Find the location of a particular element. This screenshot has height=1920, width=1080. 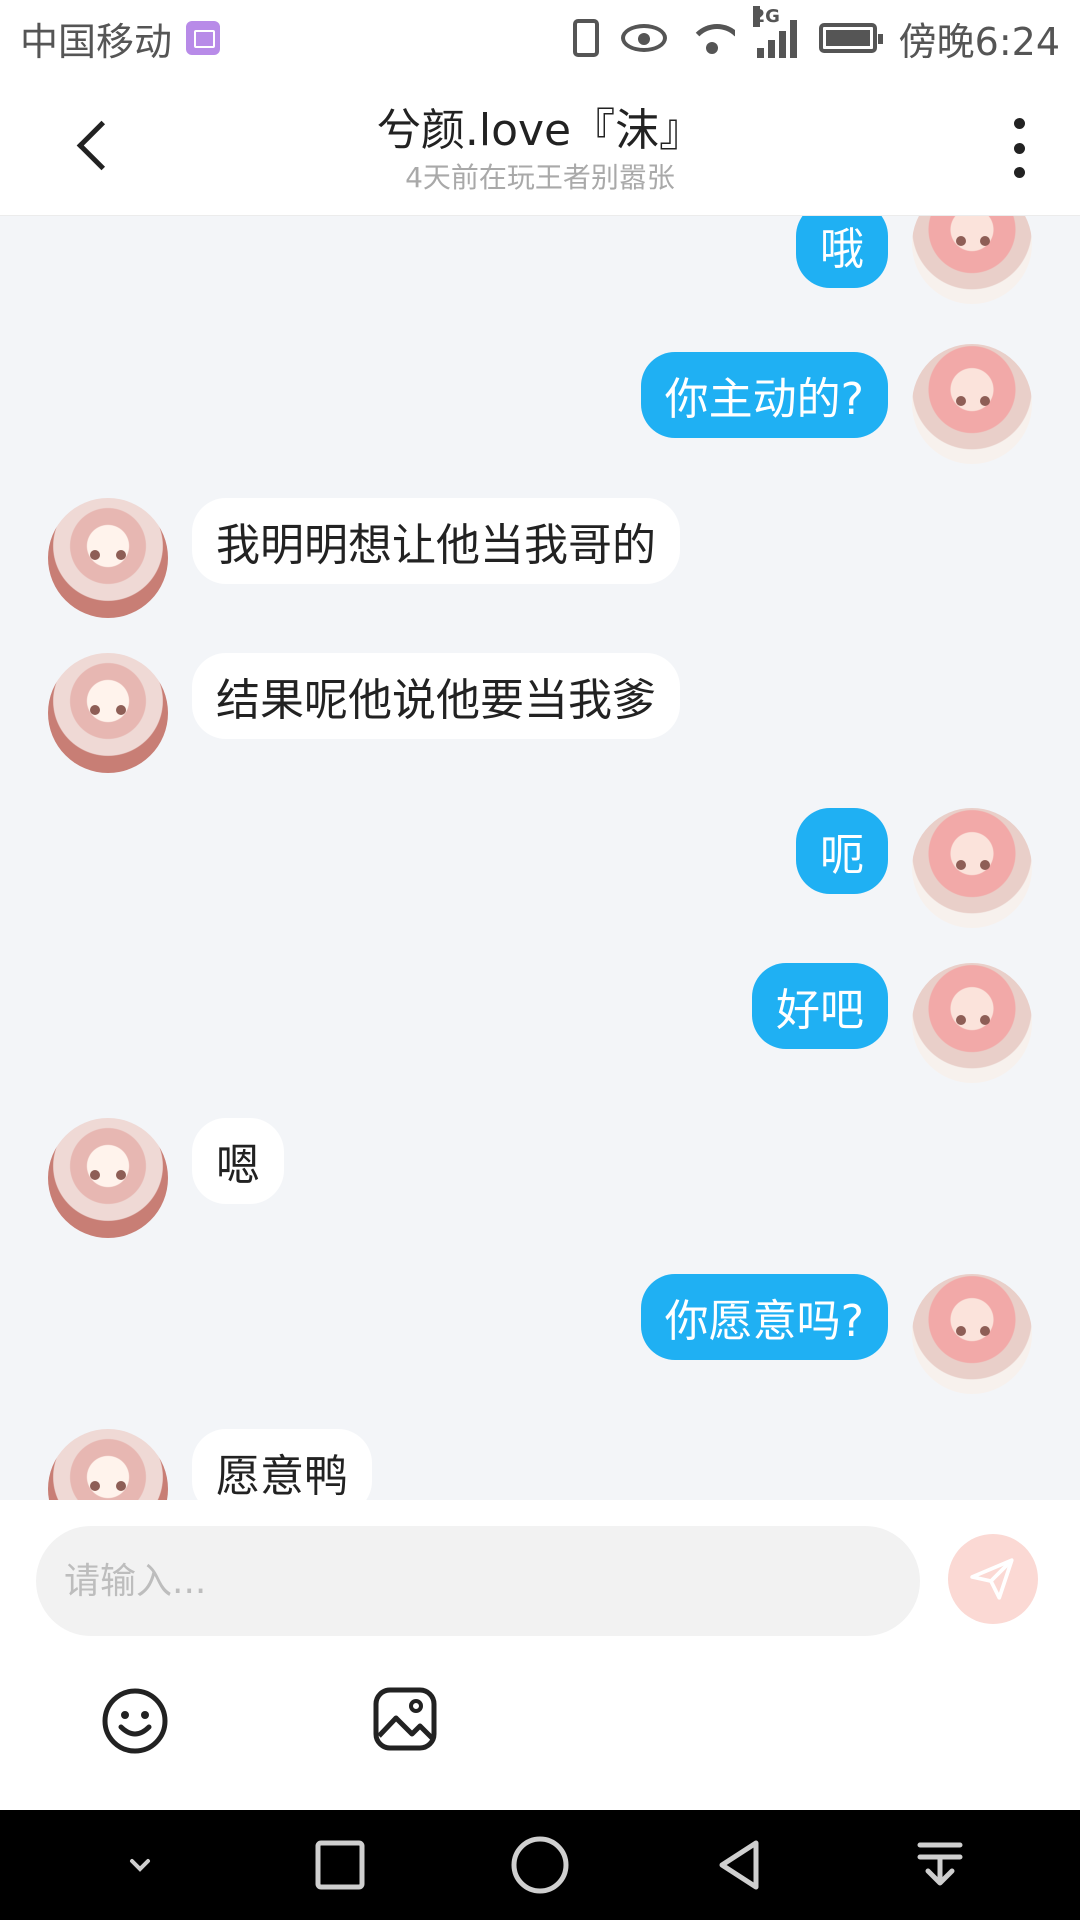

eye-comfort-icon is located at coordinates (643, 38).